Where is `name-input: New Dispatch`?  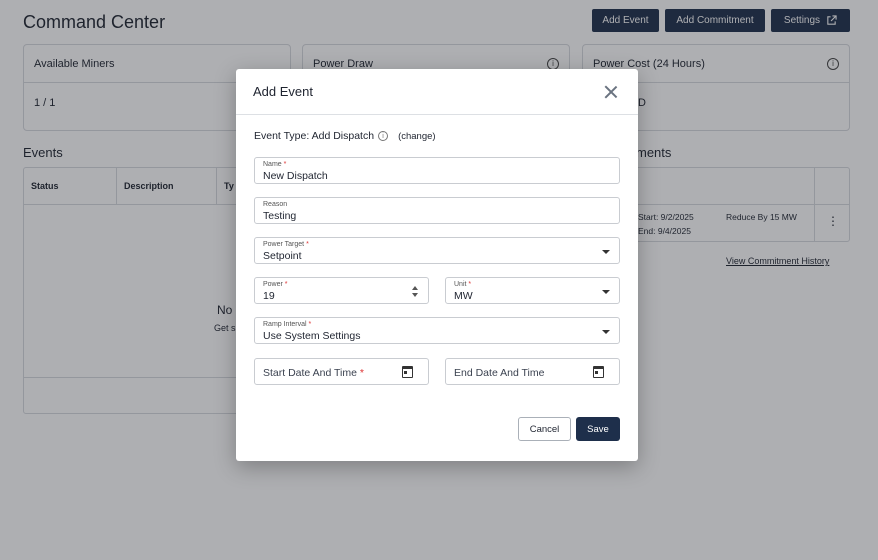 name-input: New Dispatch is located at coordinates (295, 176).